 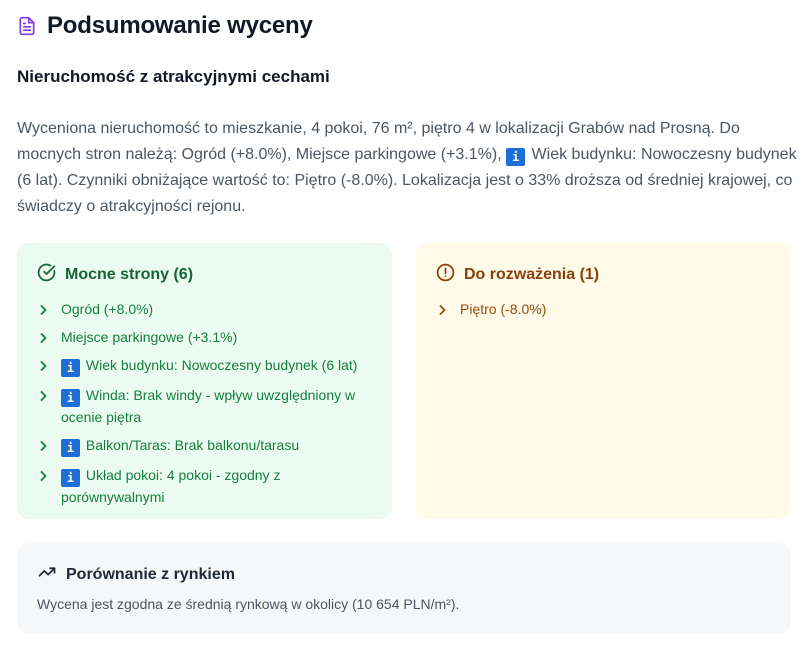 I want to click on document-icon, so click(x=27, y=26).